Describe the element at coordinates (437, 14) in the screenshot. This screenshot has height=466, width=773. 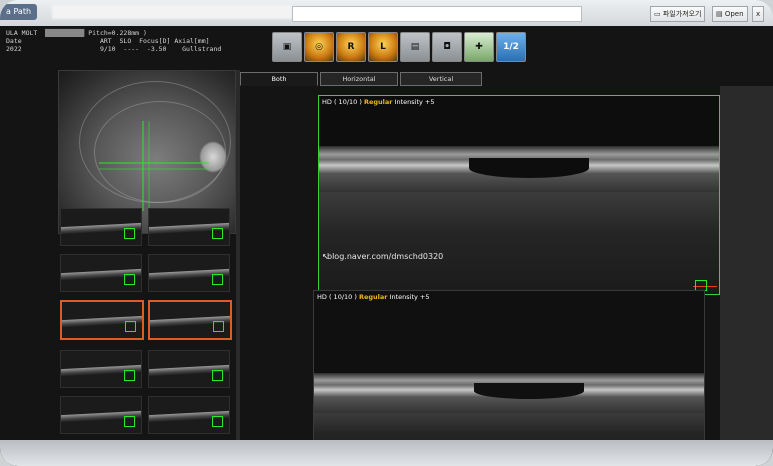
I see `address-field` at that location.